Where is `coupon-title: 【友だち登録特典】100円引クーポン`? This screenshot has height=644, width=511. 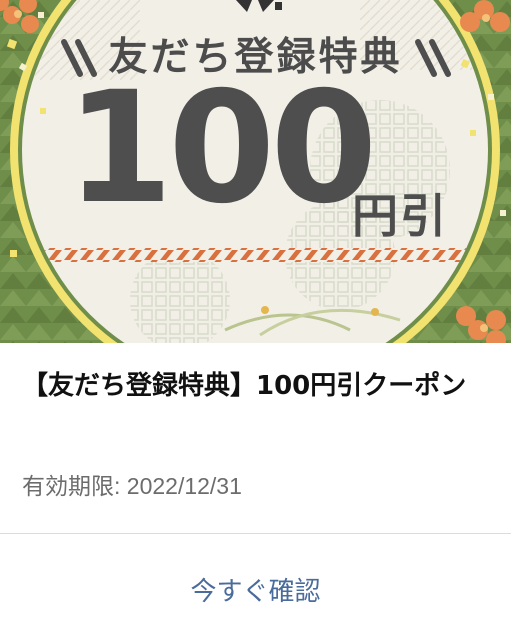
coupon-title: 【友だち登録特典】100円引クーポン is located at coordinates (244, 386).